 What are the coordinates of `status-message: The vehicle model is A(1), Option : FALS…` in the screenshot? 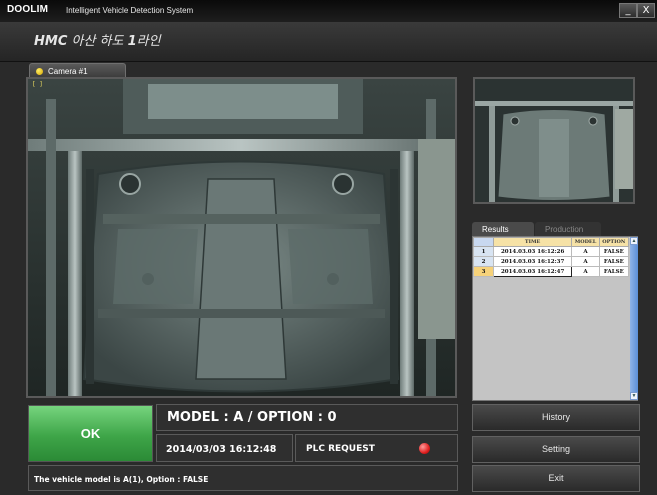 It's located at (243, 478).